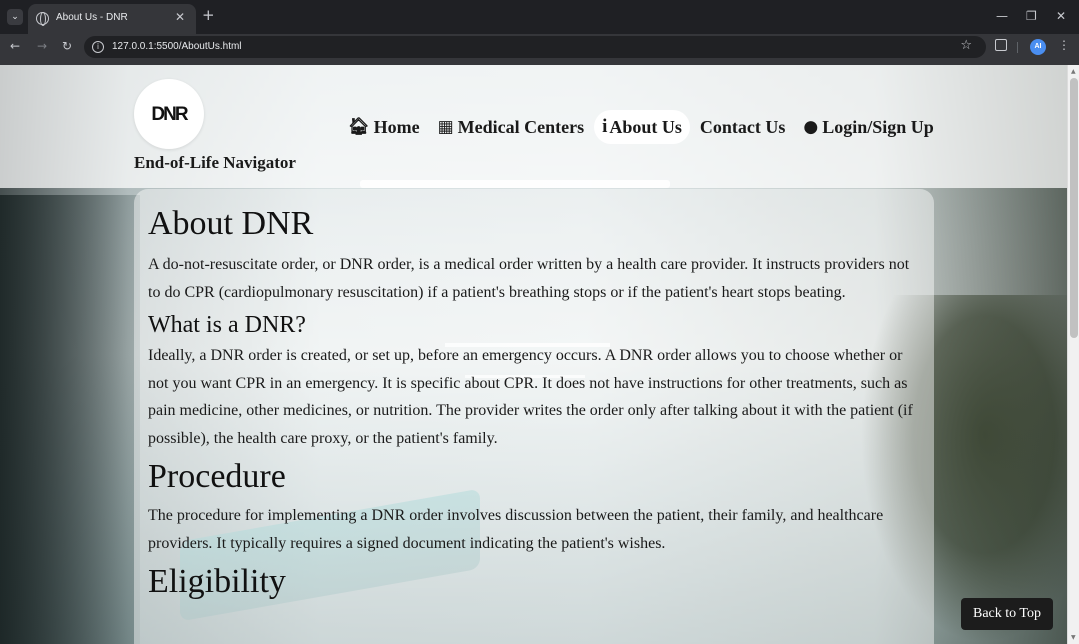 The width and height of the screenshot is (1079, 644). I want to click on url-text: 127.0.0.1:5500/AboutUs.html, so click(177, 46).